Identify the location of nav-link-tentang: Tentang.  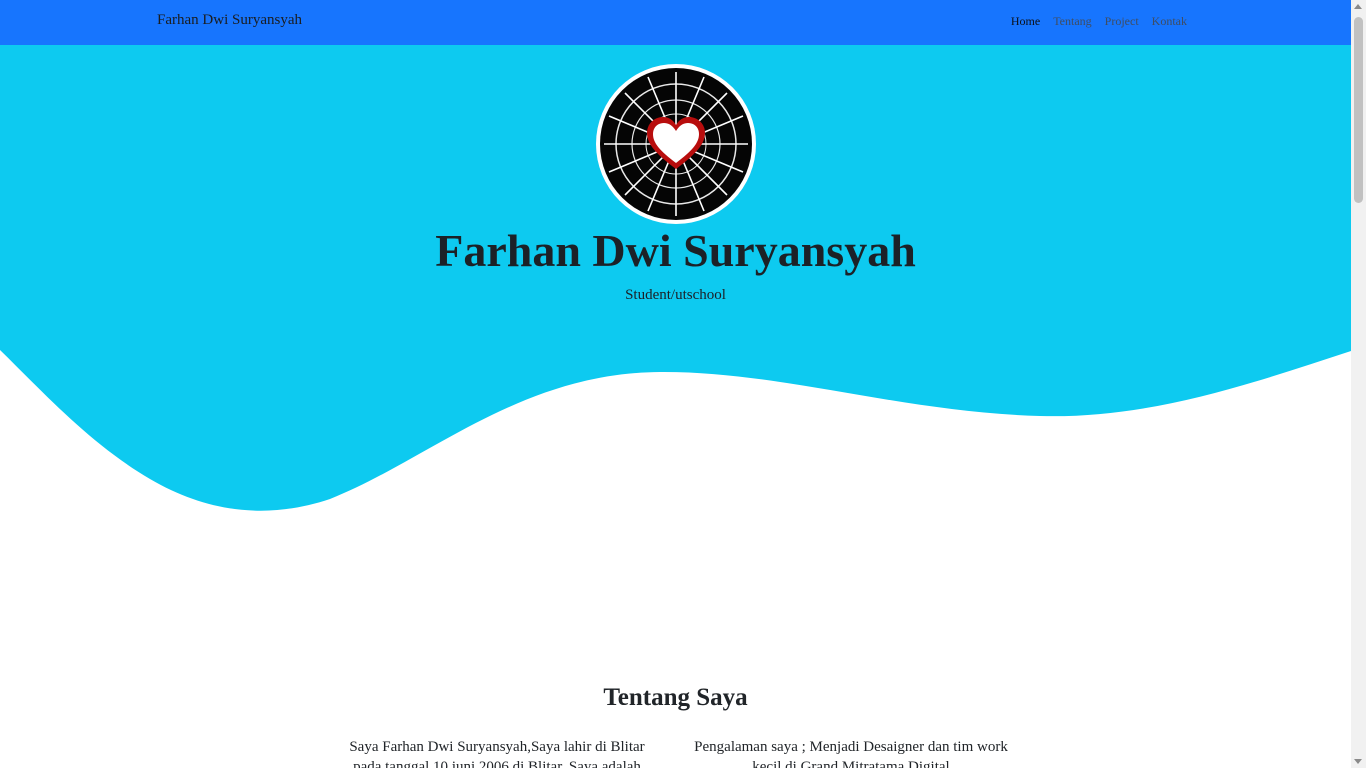
(1072, 21).